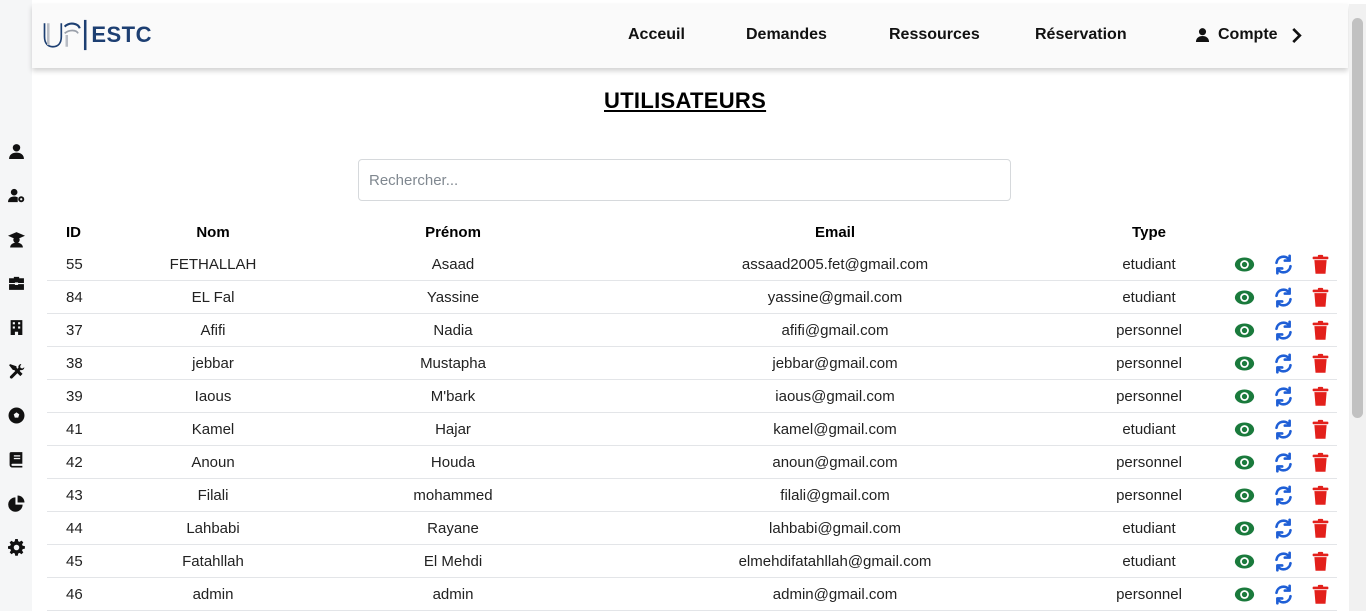  Describe the element at coordinates (16, 503) in the screenshot. I see `pie-chart-icon` at that location.